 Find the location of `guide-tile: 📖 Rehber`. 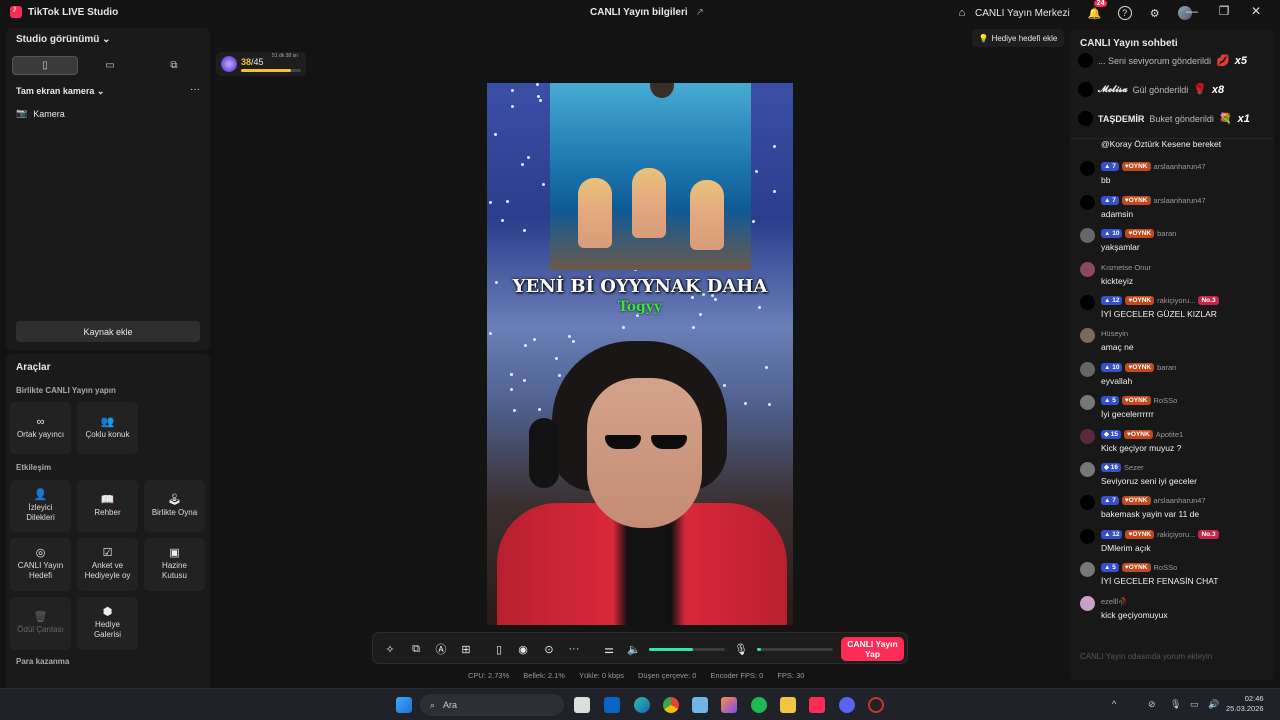

guide-tile: 📖 Rehber is located at coordinates (107, 506).